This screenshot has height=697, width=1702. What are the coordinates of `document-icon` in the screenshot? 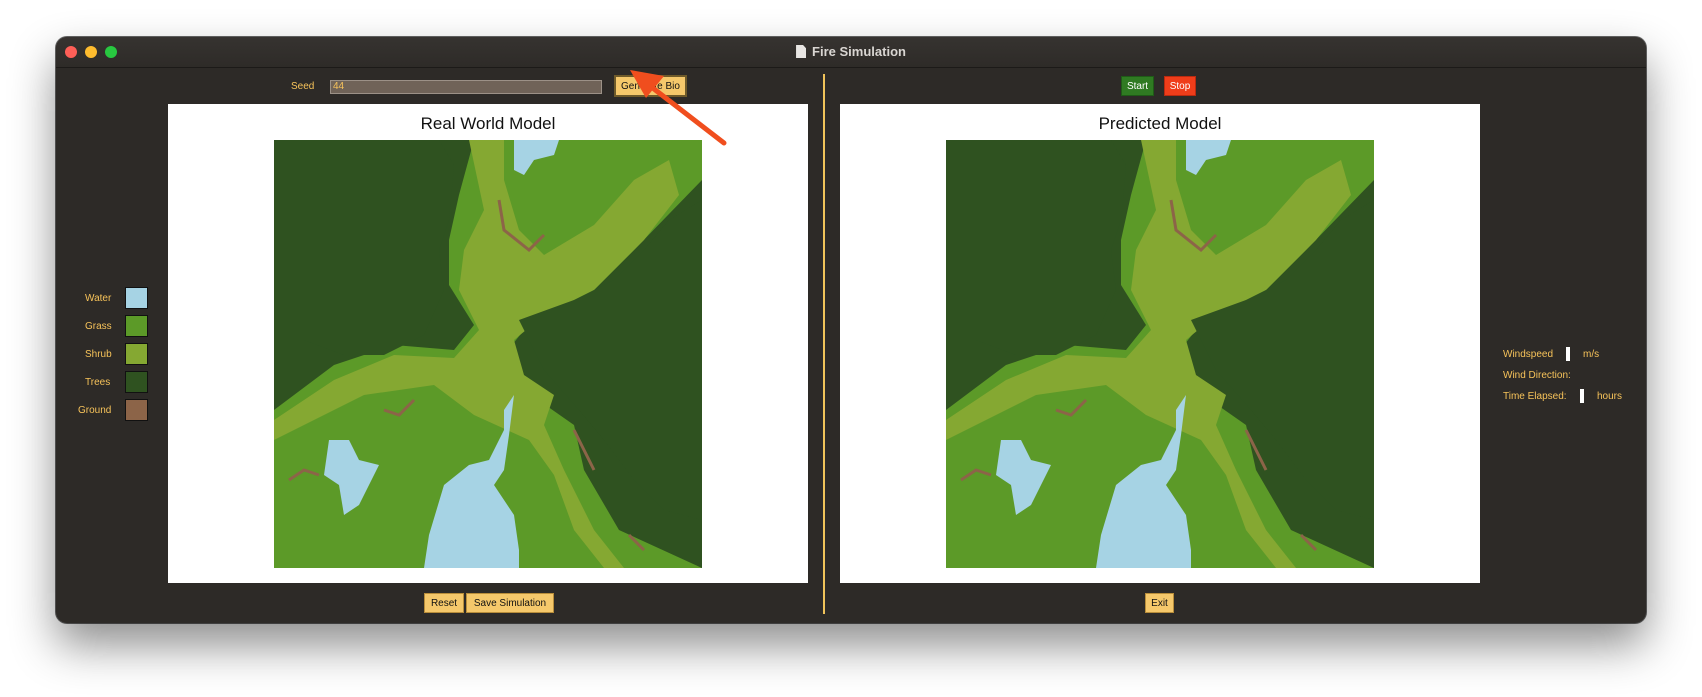 It's located at (801, 51).